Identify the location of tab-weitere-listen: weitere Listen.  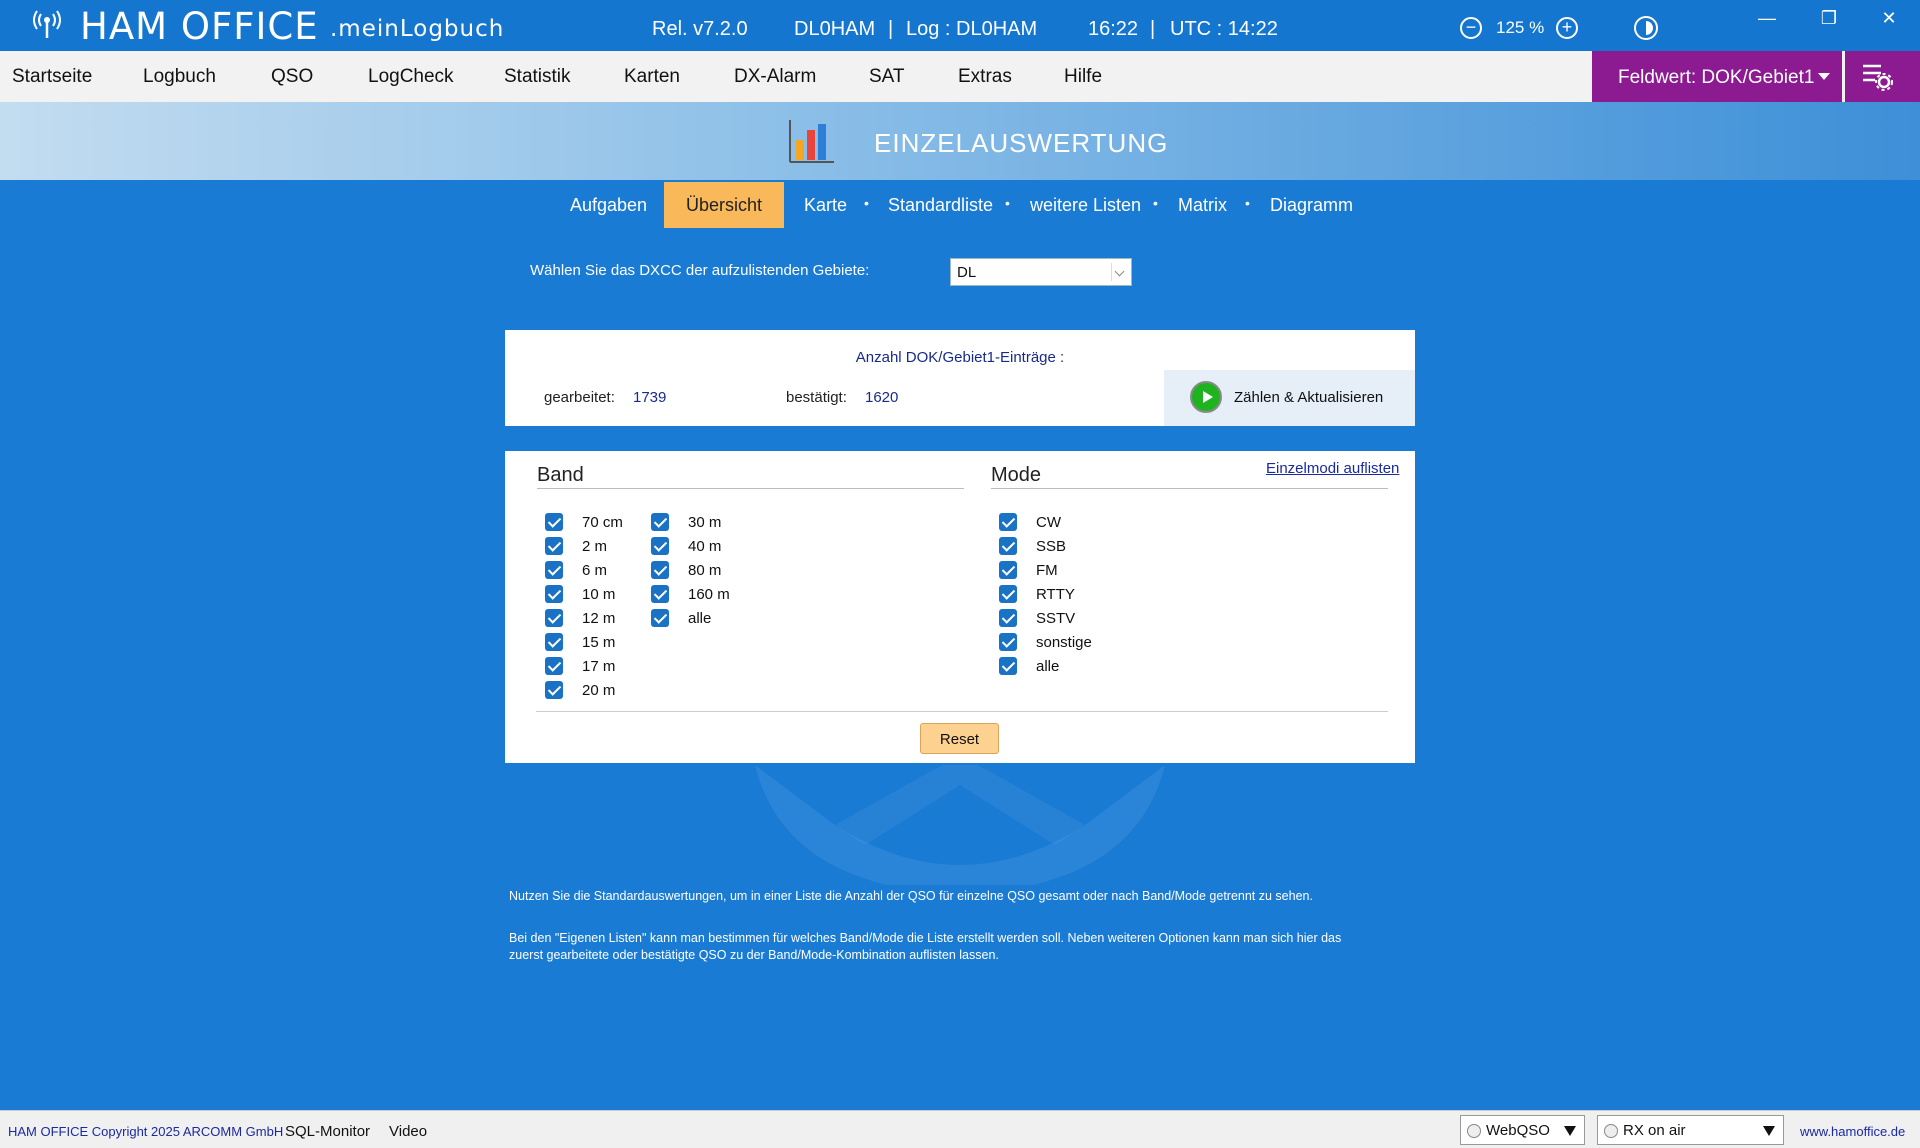
(1085, 205).